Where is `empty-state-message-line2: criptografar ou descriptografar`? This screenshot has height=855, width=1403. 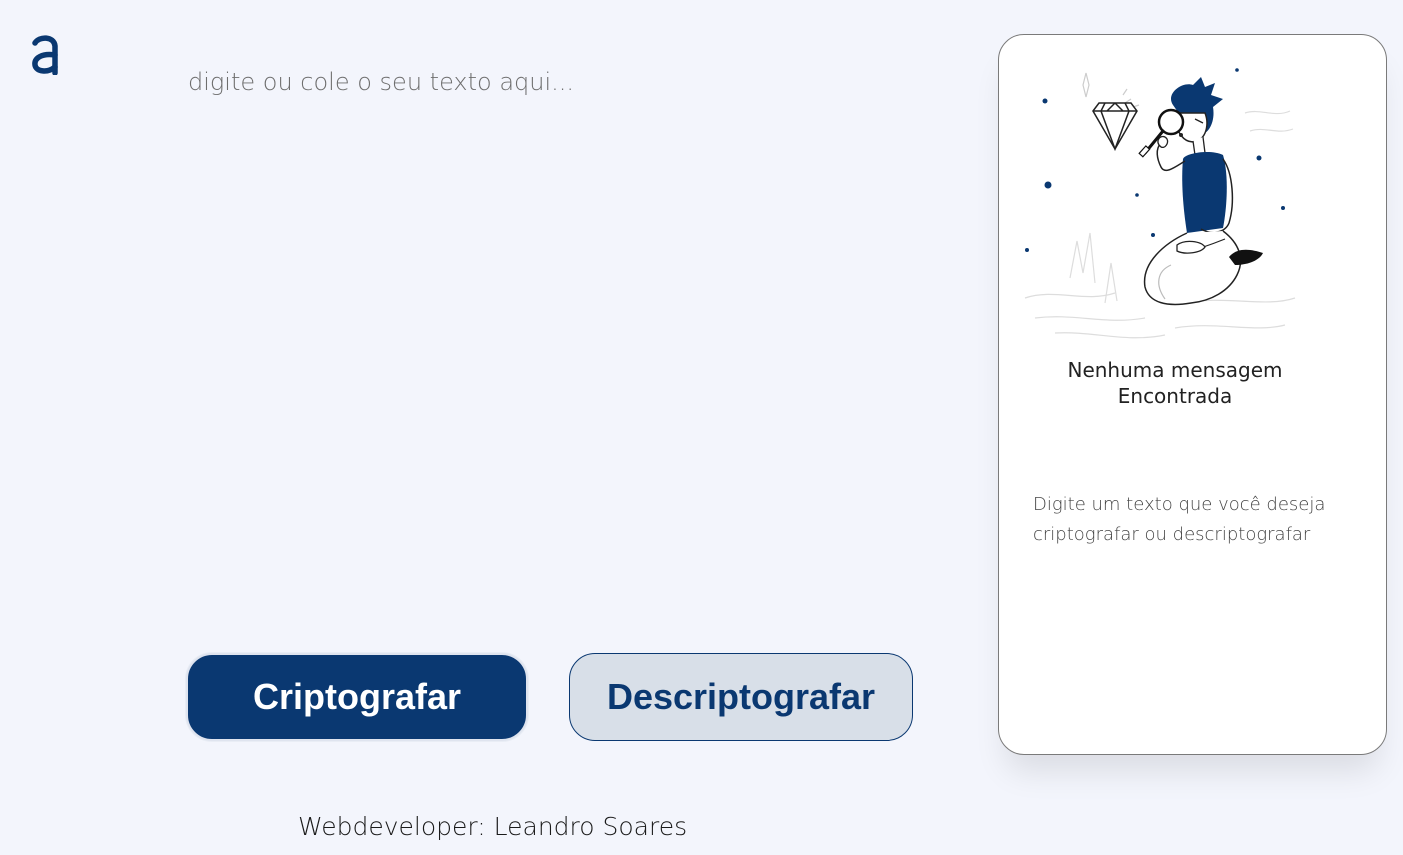 empty-state-message-line2: criptografar ou descriptografar is located at coordinates (1172, 534).